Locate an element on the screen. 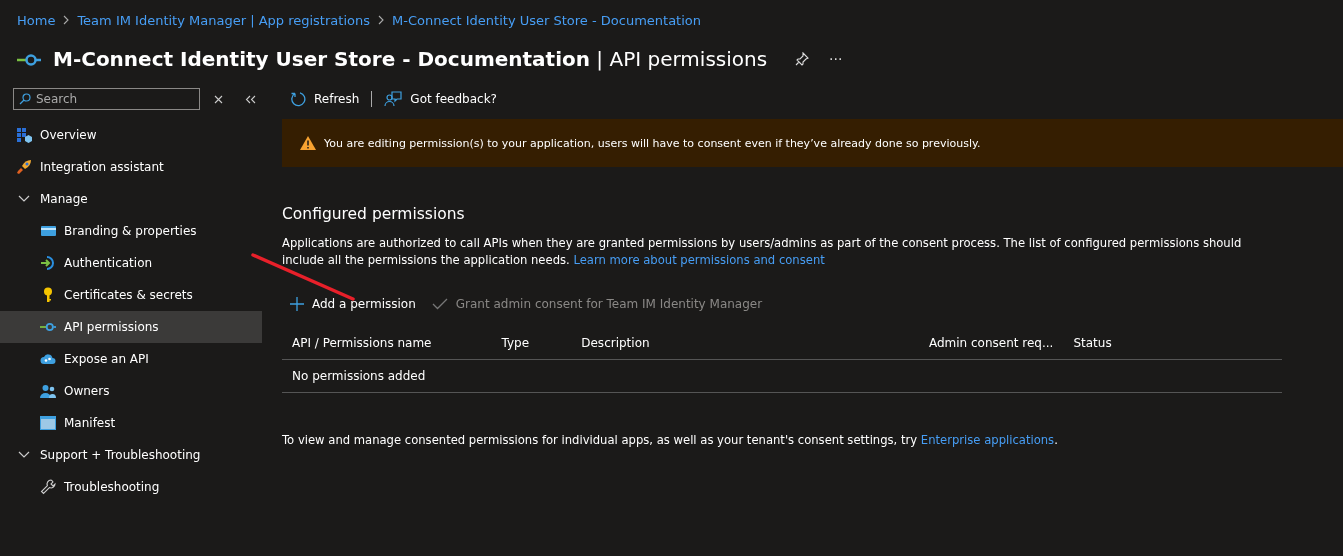  card-icon is located at coordinates (48, 231).